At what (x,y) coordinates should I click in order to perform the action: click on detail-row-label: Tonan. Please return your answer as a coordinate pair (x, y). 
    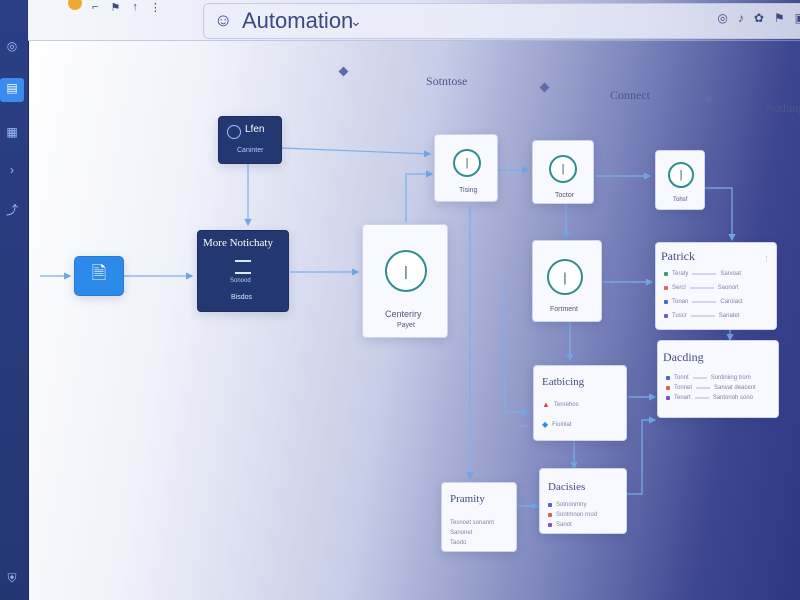
    Looking at the image, I should click on (680, 302).